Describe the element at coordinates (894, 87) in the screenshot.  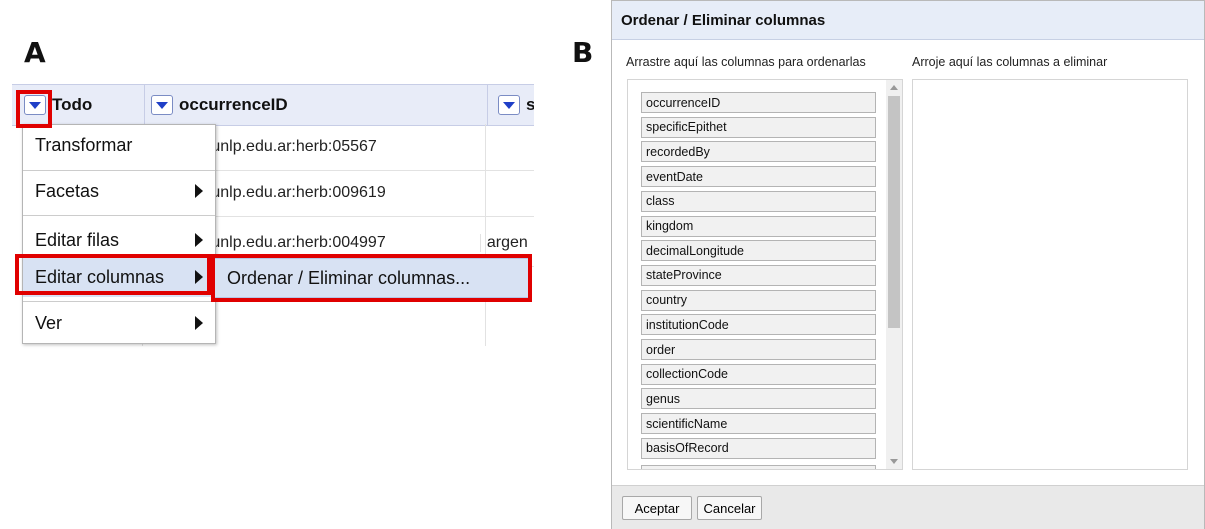
I see `scroll-up-icon` at that location.